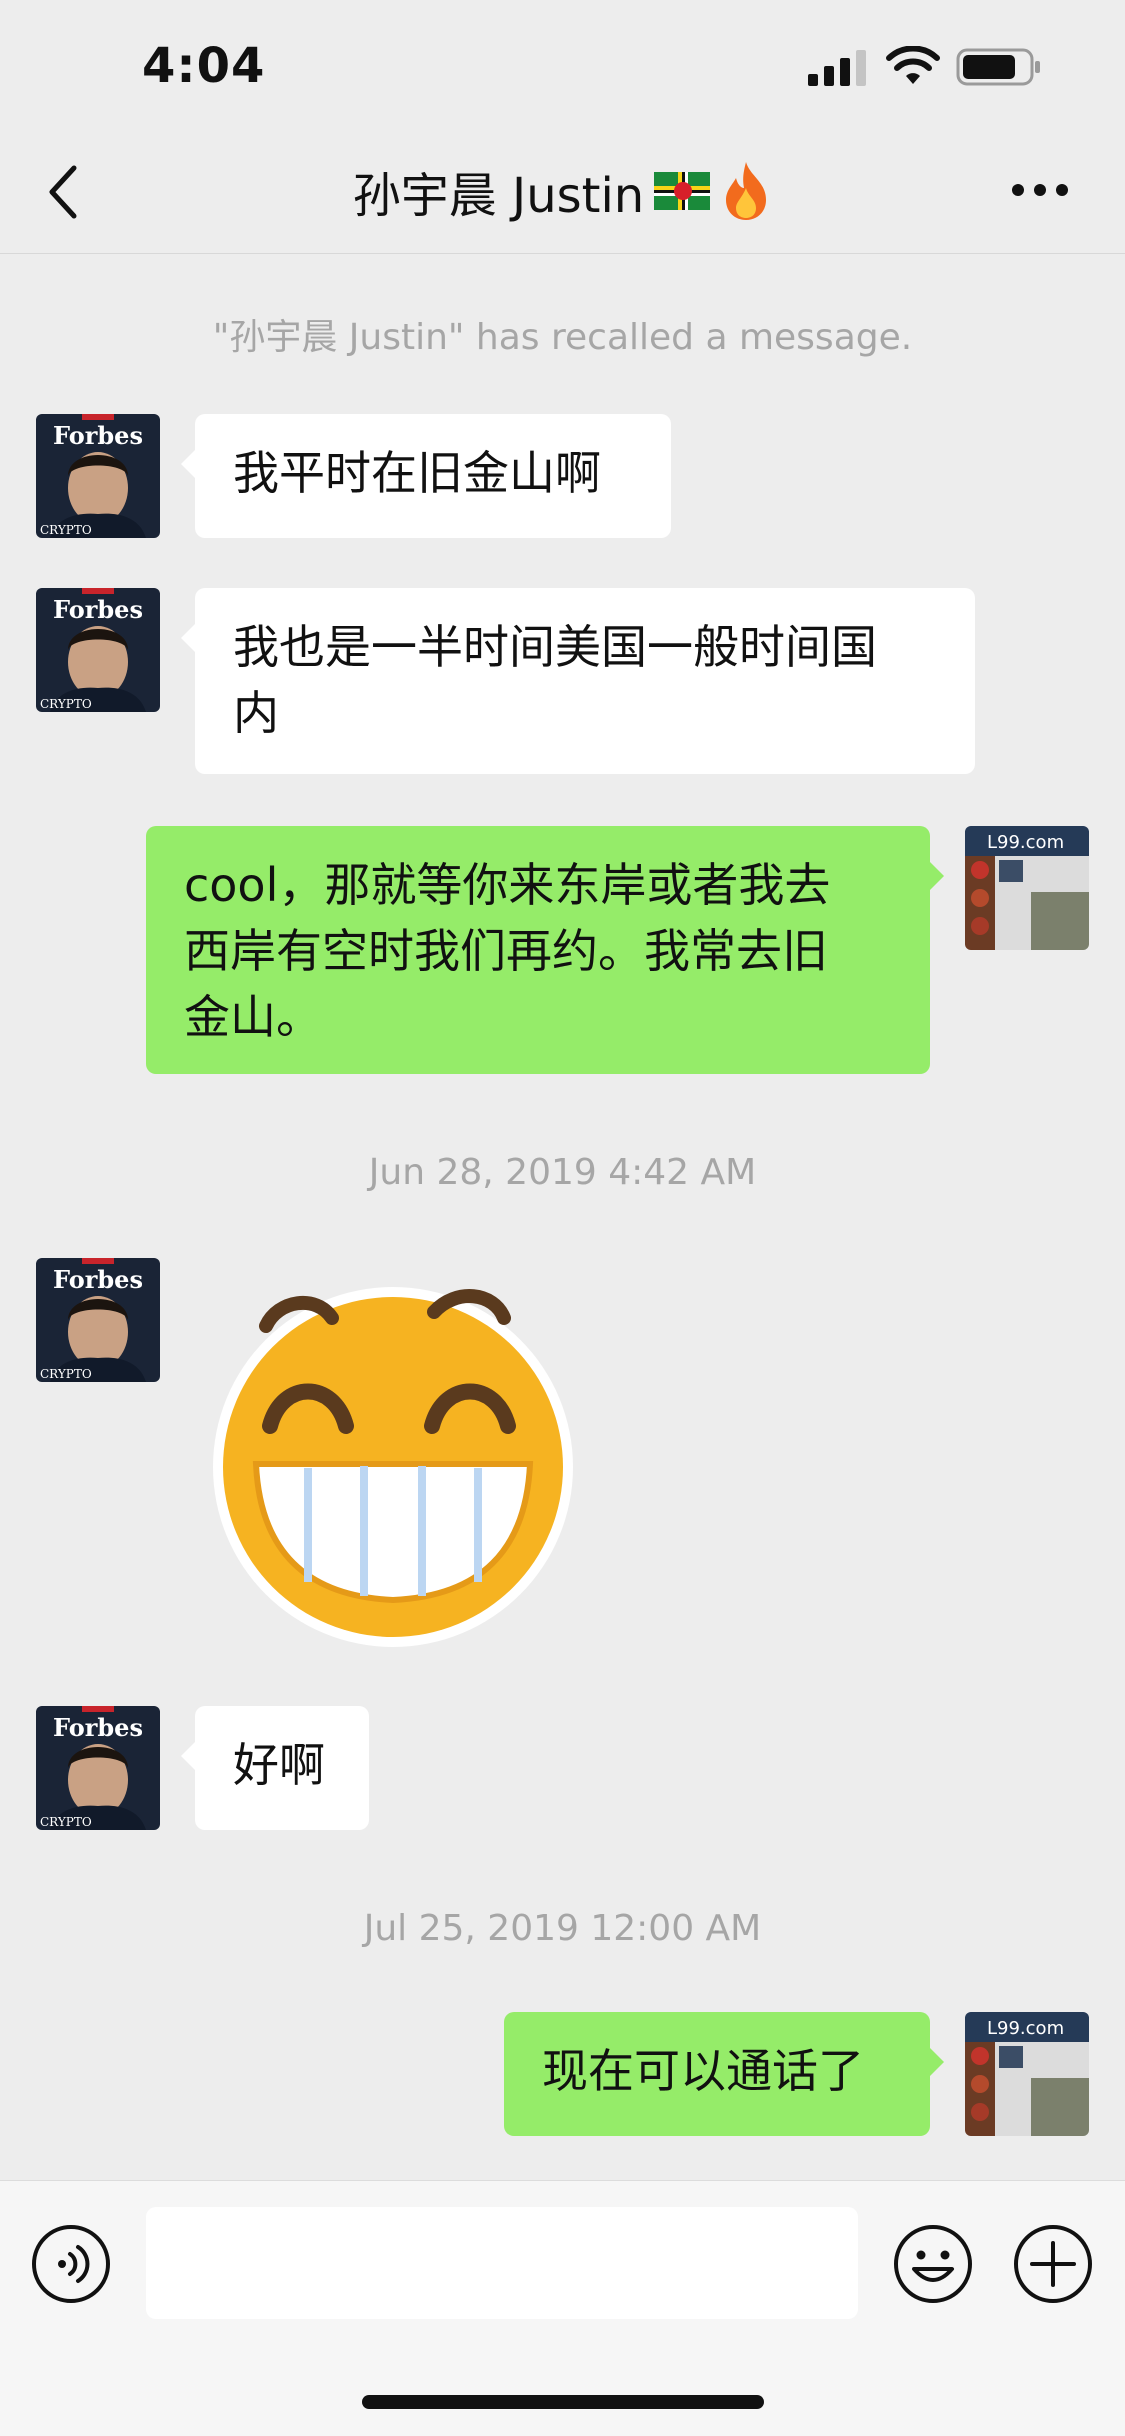  I want to click on voice-icon, so click(71, 2264).